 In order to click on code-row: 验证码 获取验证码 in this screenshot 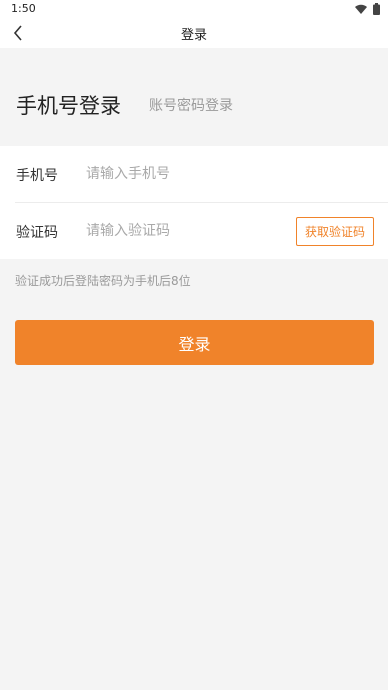, I will do `click(194, 231)`.